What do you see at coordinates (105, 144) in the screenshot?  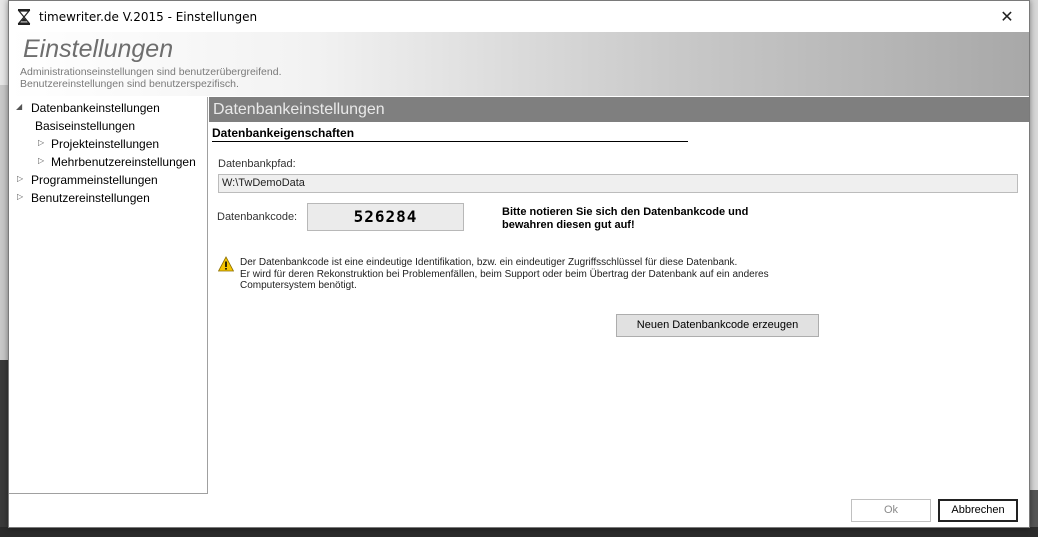 I see `tree-item-projekteinstellungen: Projekteinstellungen` at bounding box center [105, 144].